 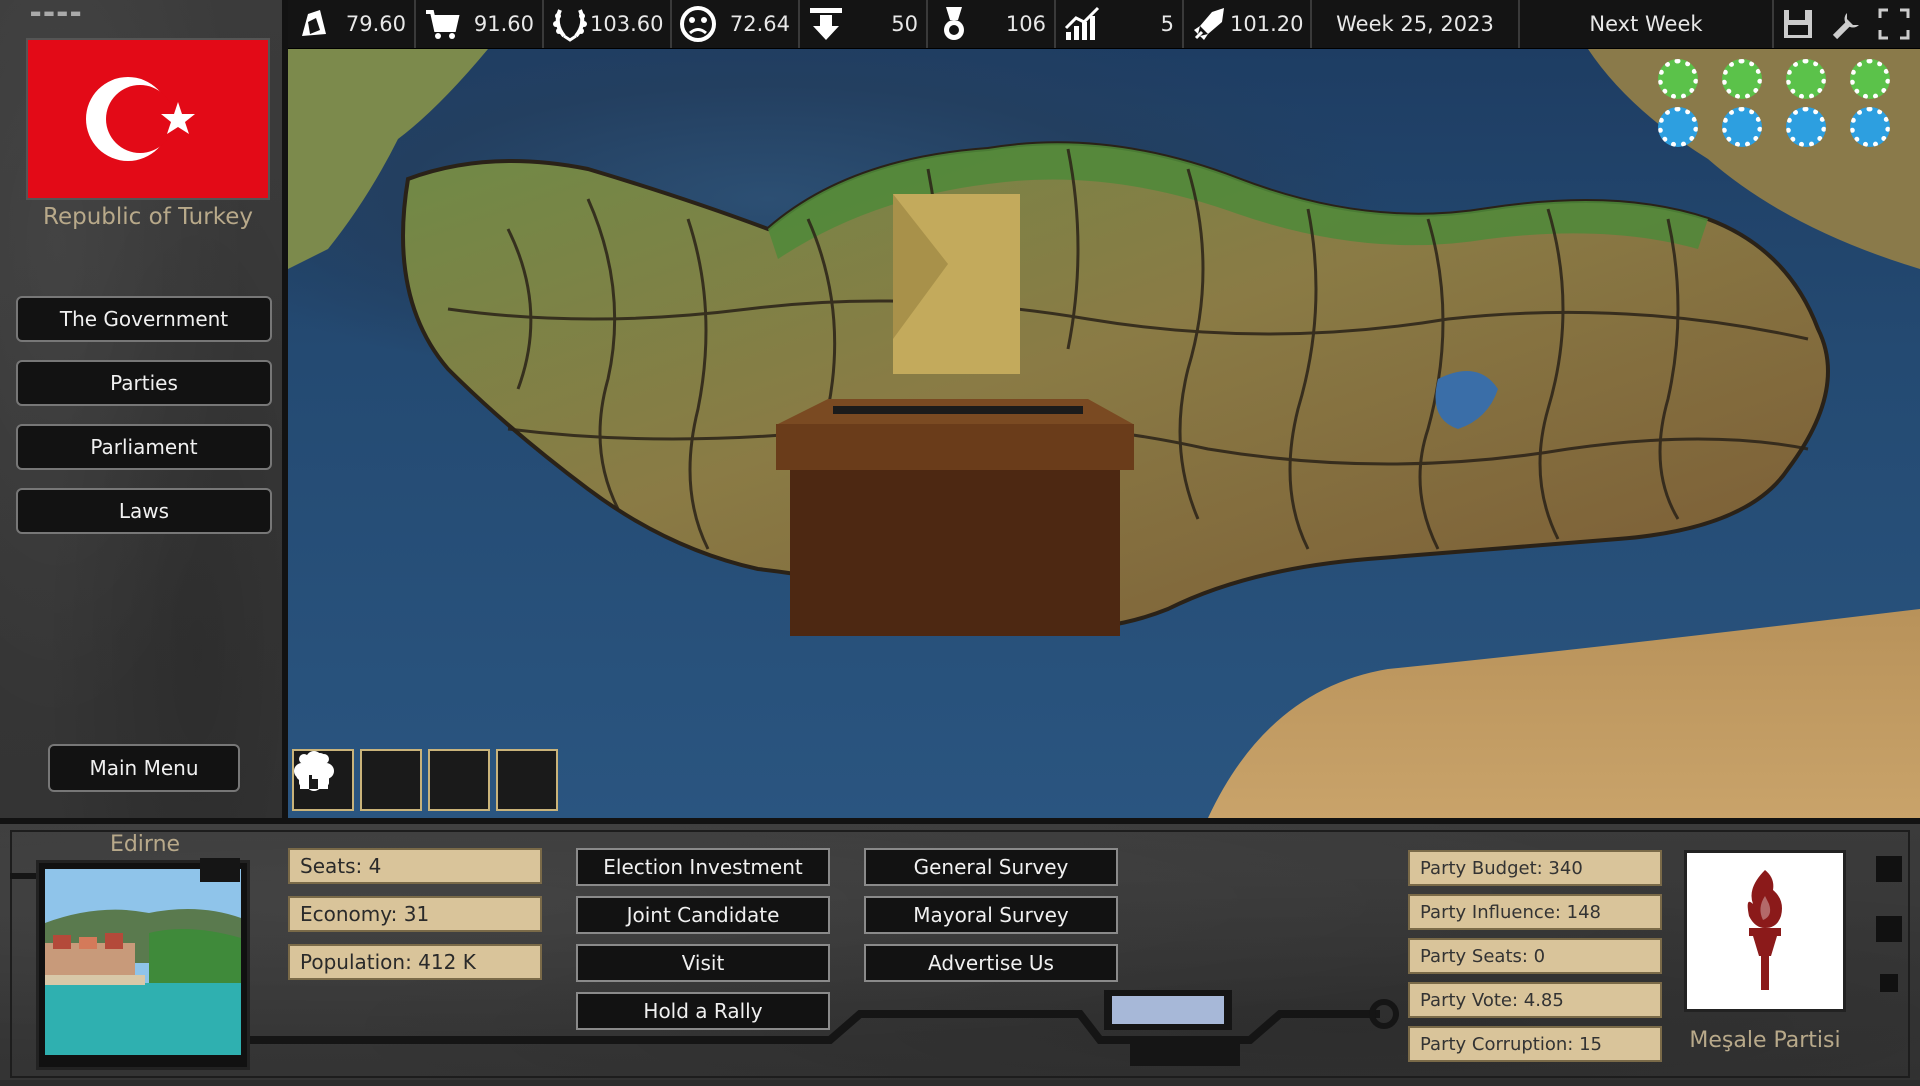 What do you see at coordinates (144, 447) in the screenshot?
I see `sidebar-item-parliament: Parliament` at bounding box center [144, 447].